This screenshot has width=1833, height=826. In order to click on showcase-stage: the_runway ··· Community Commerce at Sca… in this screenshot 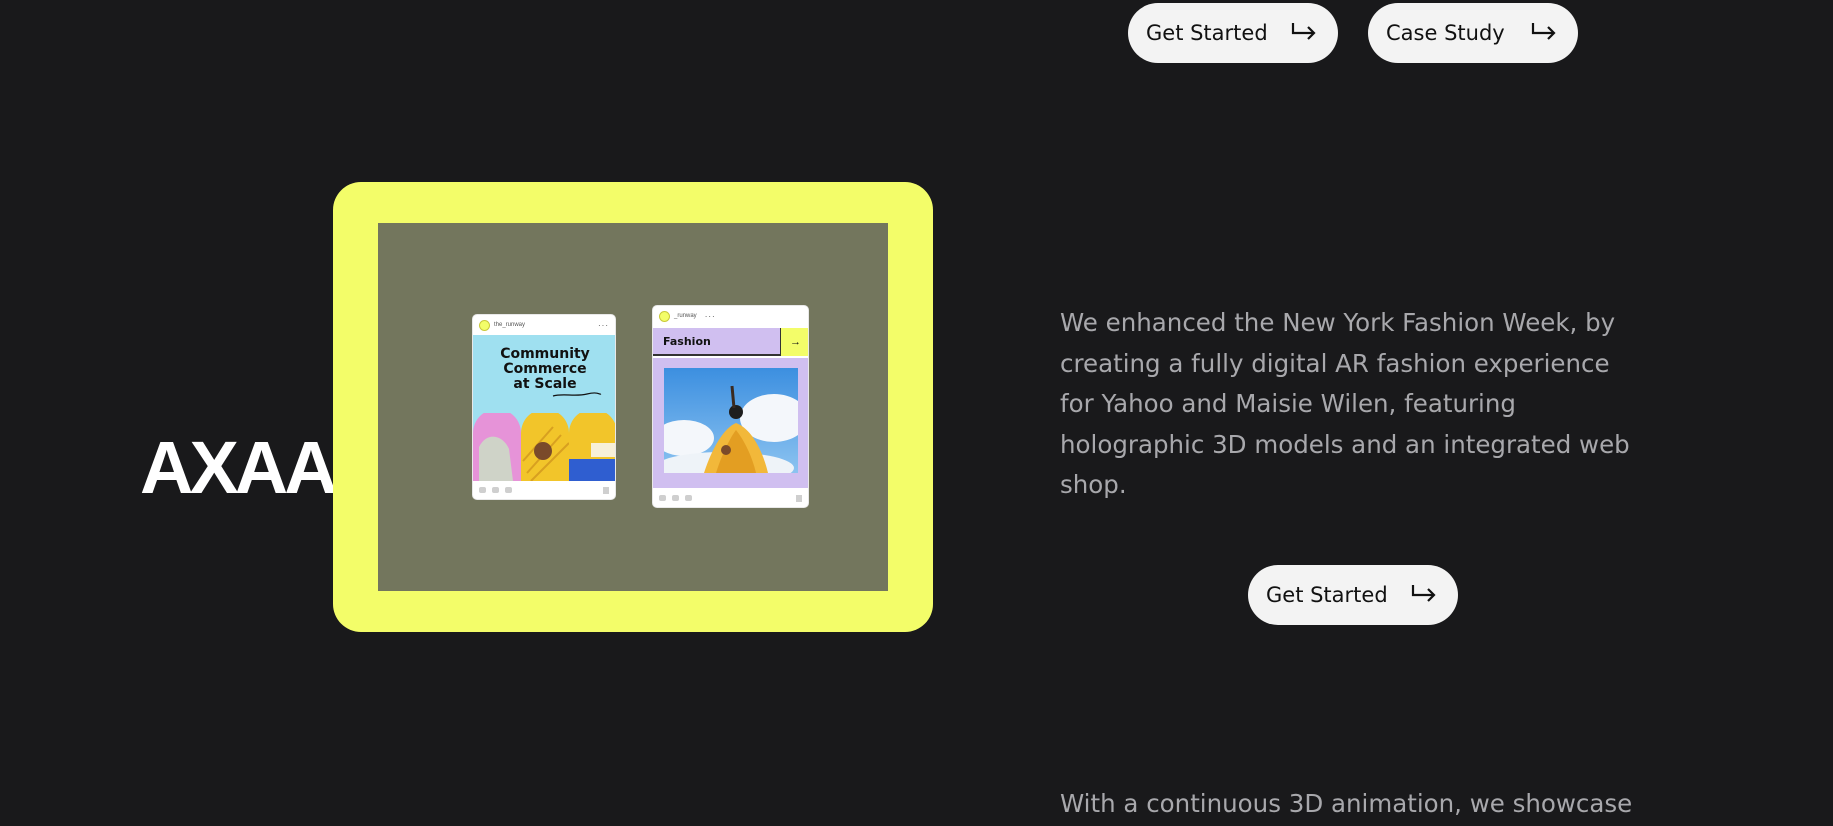, I will do `click(633, 407)`.